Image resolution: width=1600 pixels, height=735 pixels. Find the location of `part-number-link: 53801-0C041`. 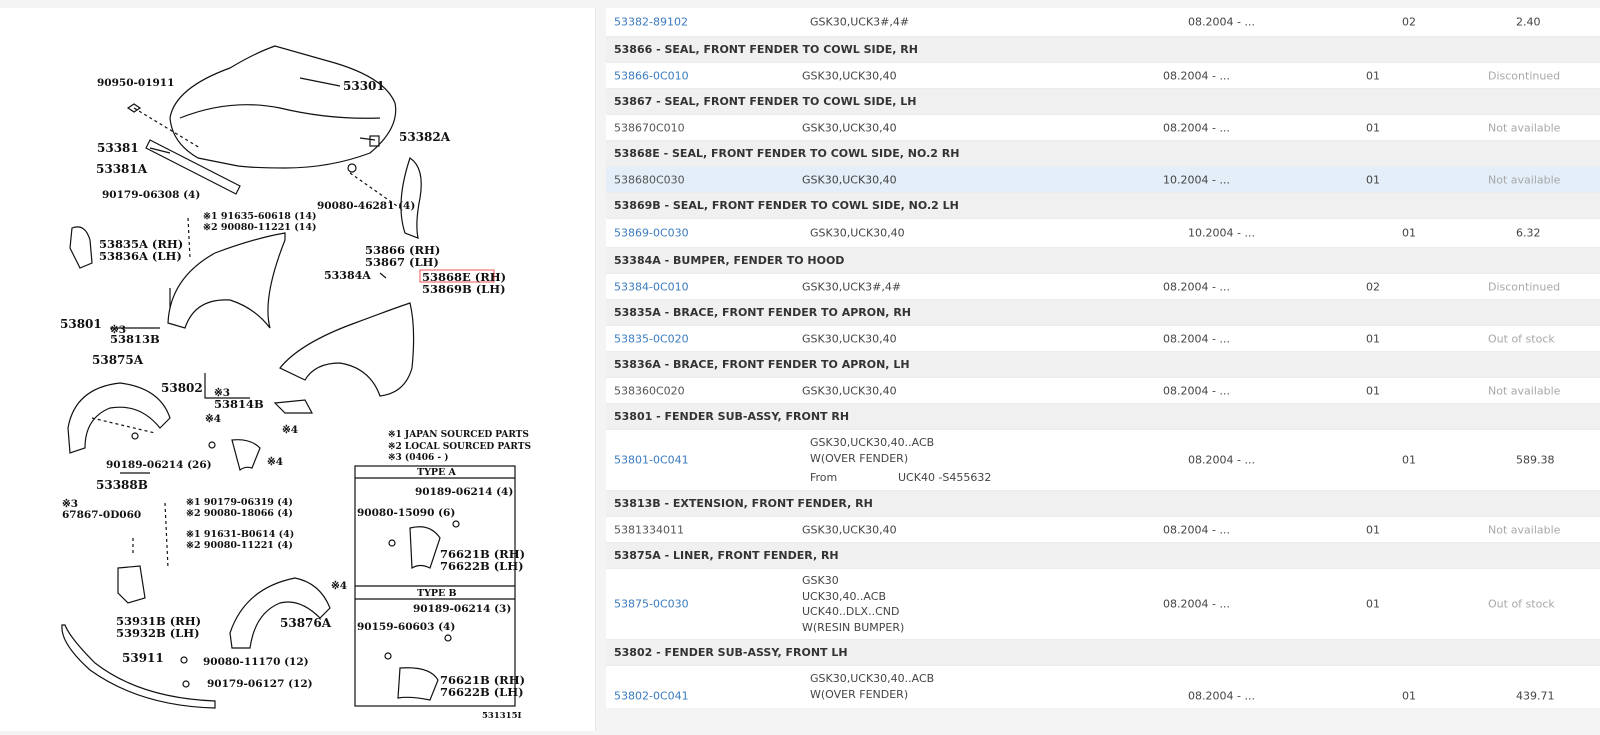

part-number-link: 53801-0C041 is located at coordinates (651, 460).